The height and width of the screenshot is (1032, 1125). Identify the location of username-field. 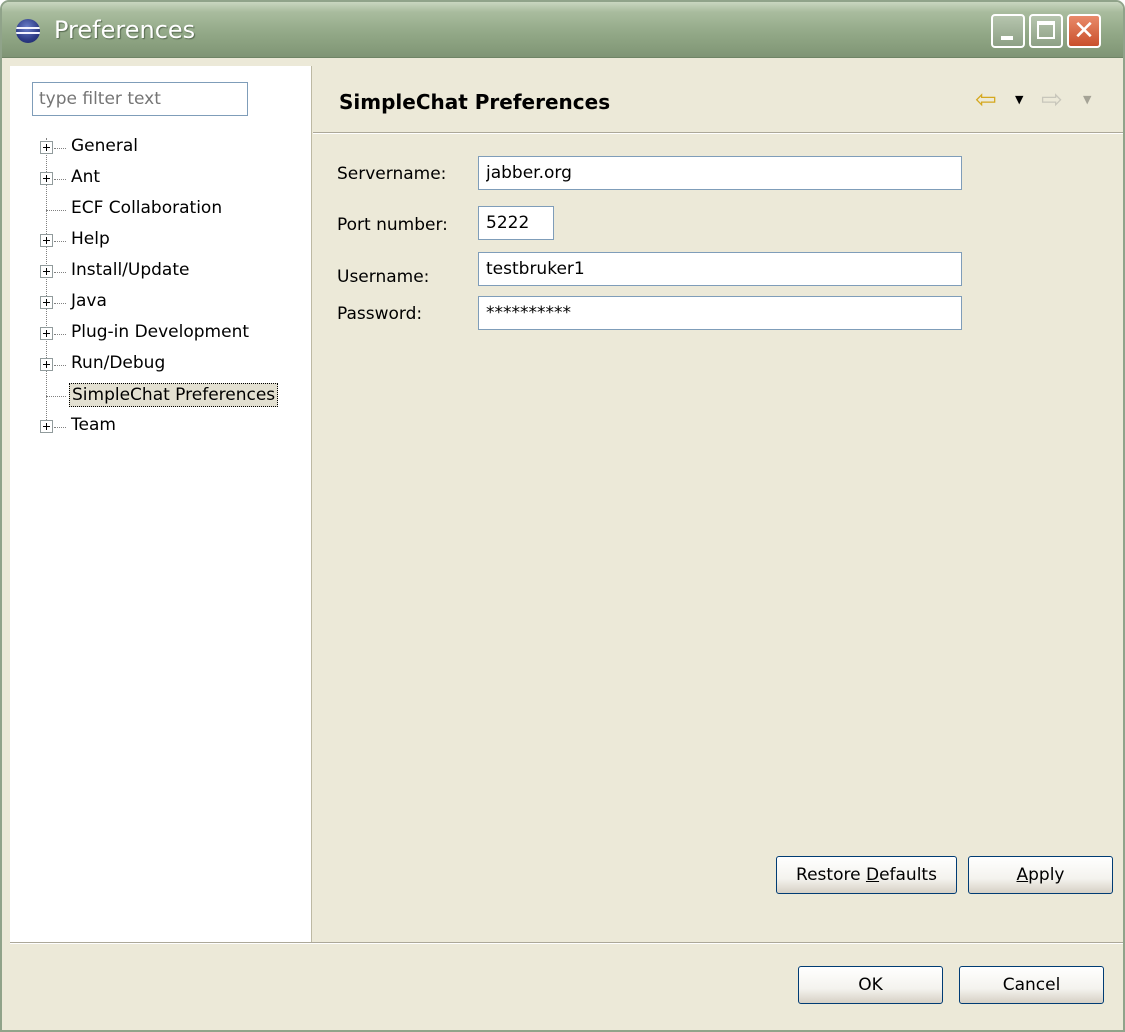
(720, 269).